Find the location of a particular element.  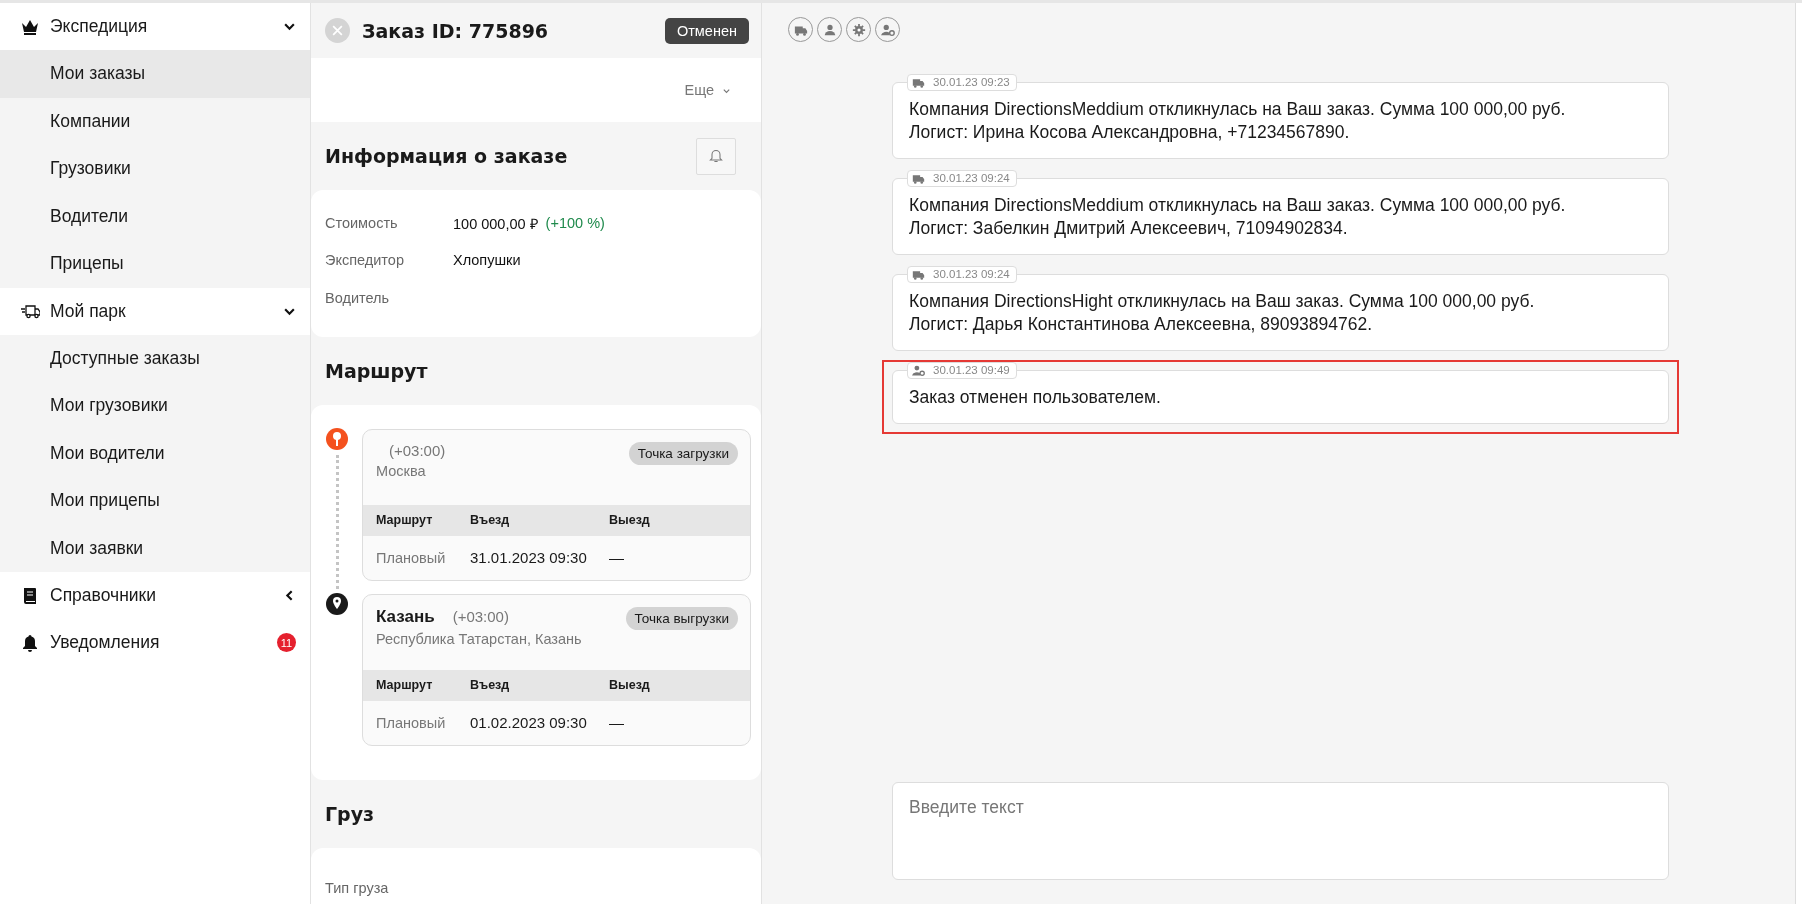

close-icon is located at coordinates (337, 30).